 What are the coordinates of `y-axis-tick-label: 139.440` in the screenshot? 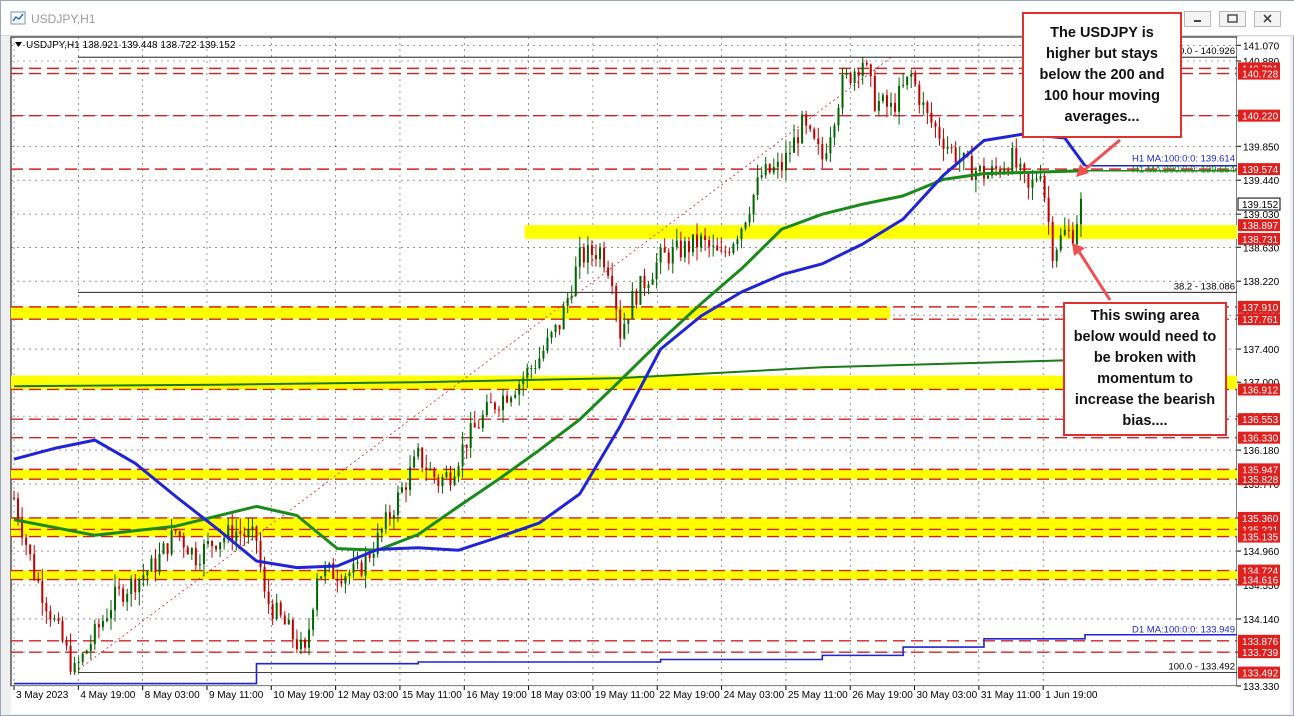 It's located at (1261, 181).